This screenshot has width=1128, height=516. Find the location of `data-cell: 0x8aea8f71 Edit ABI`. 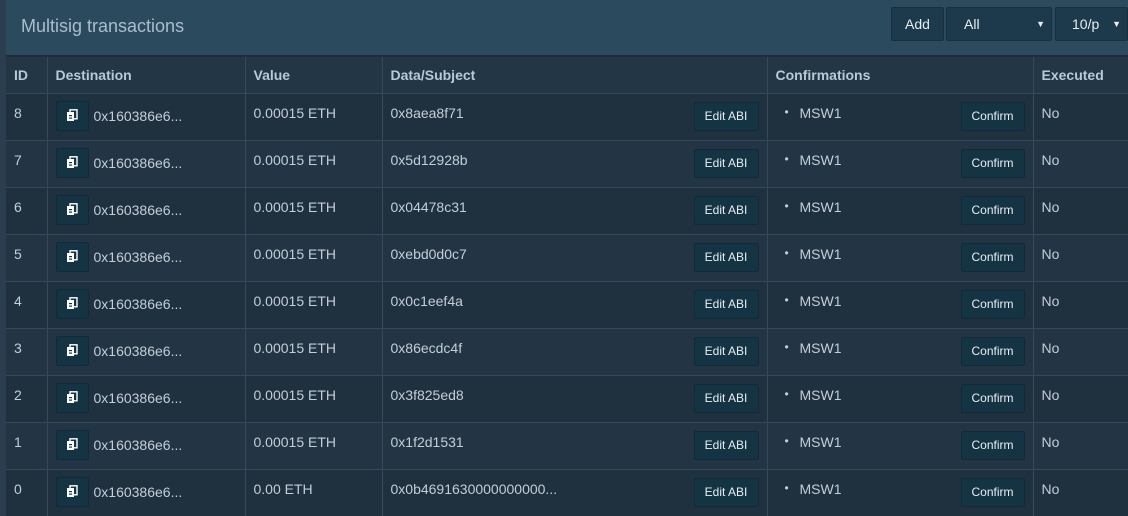

data-cell: 0x8aea8f71 Edit ABI is located at coordinates (575, 117).